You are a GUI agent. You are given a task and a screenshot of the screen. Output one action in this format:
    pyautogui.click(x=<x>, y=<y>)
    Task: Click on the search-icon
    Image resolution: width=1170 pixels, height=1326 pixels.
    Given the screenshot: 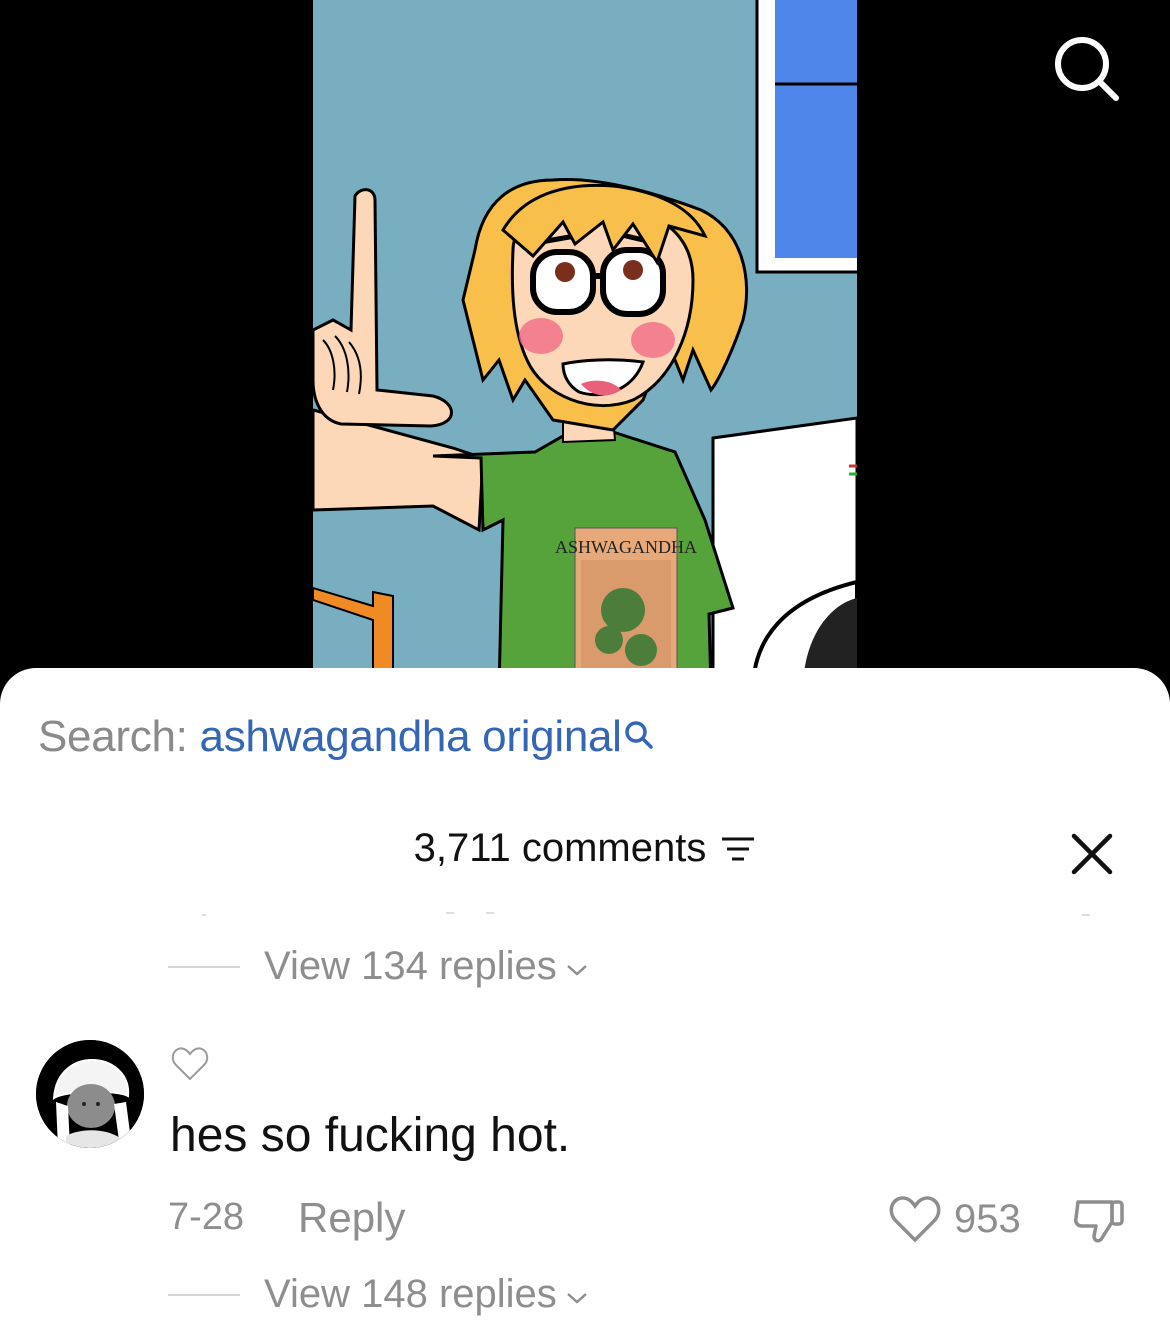 What is the action you would take?
    pyautogui.click(x=1085, y=67)
    